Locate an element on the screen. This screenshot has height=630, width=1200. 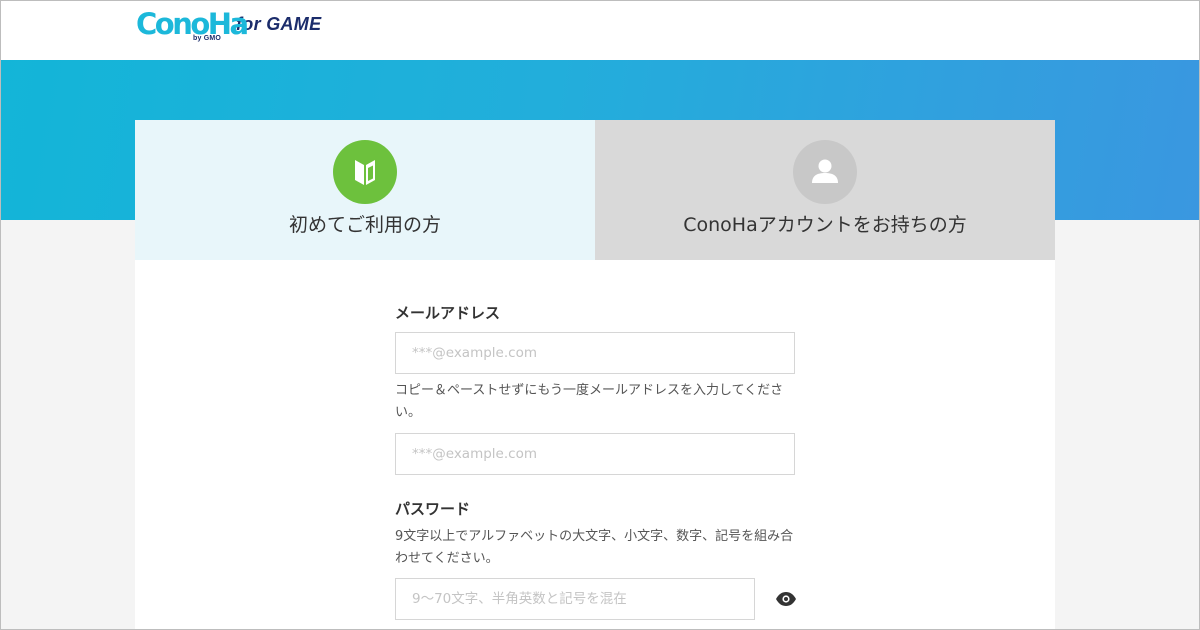
tab-existing-account-label: ConoHaアカウントをお持ちの方 is located at coordinates (825, 225).